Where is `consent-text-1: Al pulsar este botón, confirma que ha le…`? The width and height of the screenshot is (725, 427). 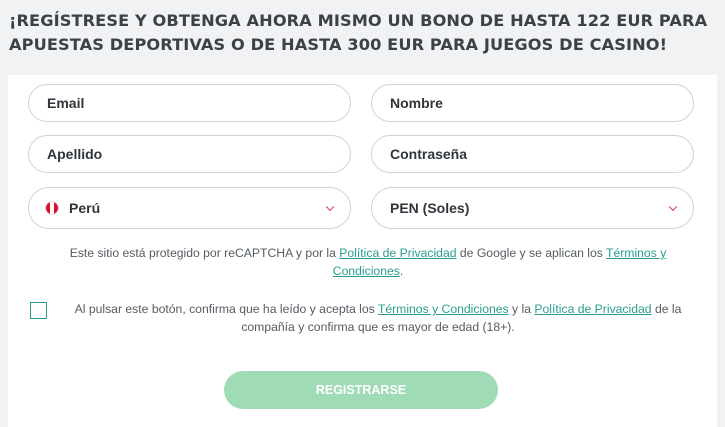 consent-text-1: Al pulsar este botón, confirma que ha le… is located at coordinates (226, 309).